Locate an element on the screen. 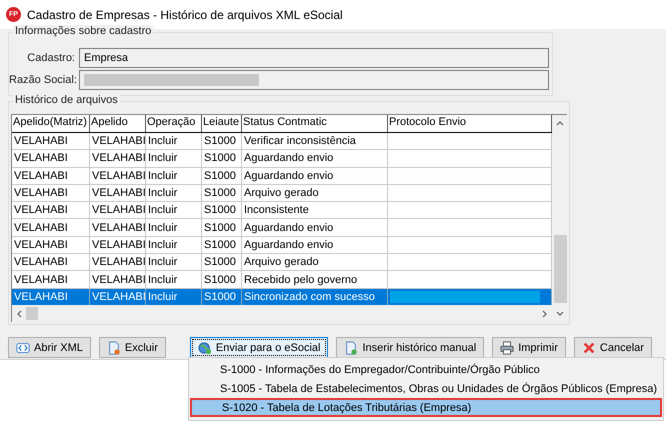 This screenshot has height=421, width=666. button: Abrir XML is located at coordinates (49, 347).